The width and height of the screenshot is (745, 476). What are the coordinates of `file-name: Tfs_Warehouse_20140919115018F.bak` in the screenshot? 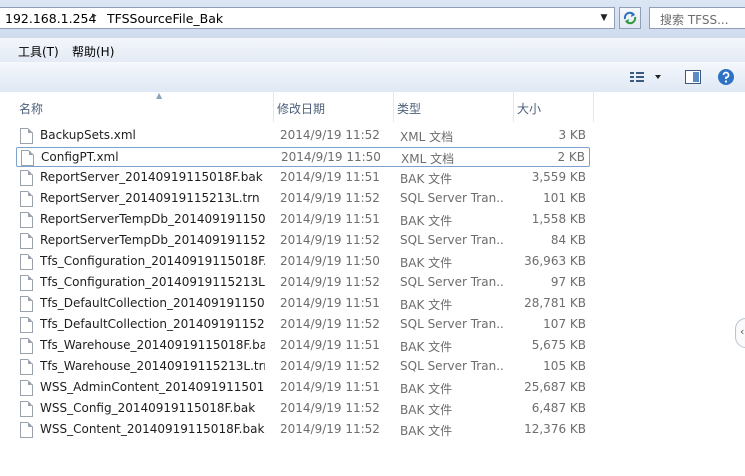 It's located at (152, 345).